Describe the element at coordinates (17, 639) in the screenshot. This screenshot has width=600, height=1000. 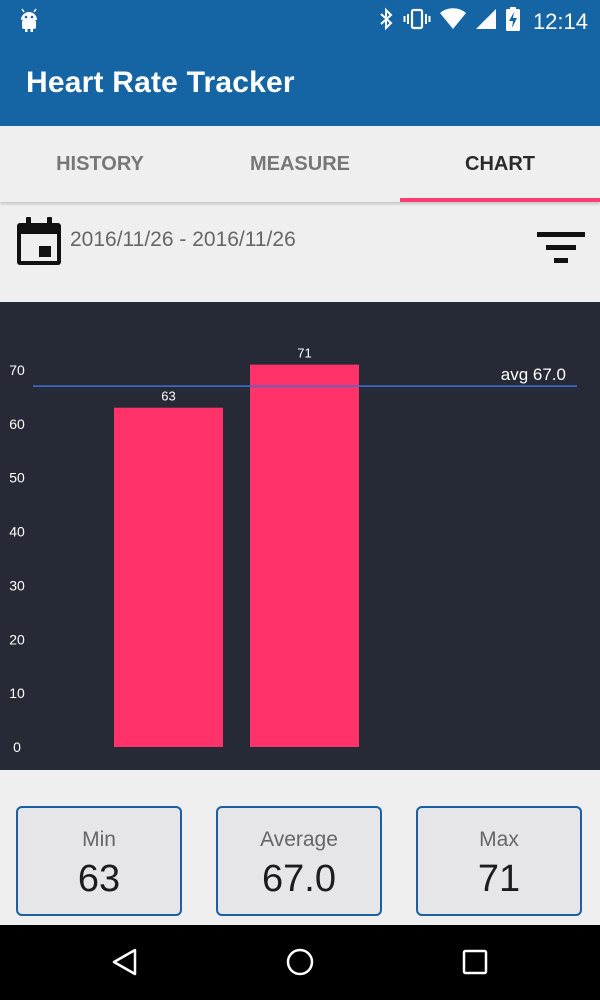
I see `y-tick-label: 20` at that location.